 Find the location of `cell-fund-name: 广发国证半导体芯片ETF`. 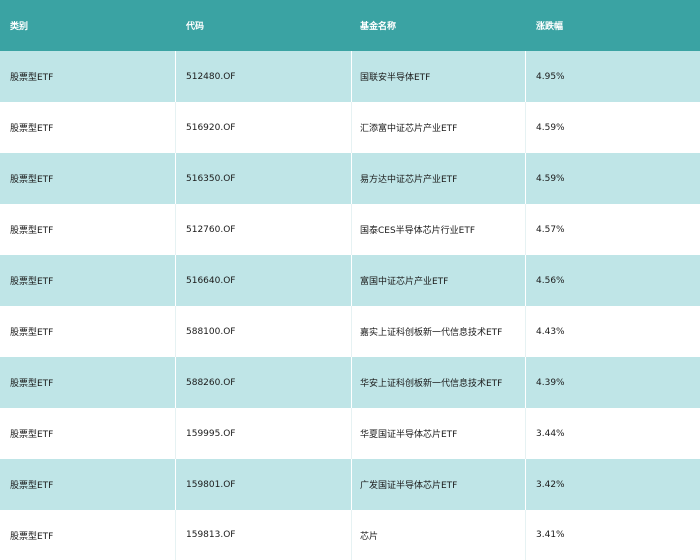

cell-fund-name: 广发国证半导体芯片ETF is located at coordinates (439, 484).